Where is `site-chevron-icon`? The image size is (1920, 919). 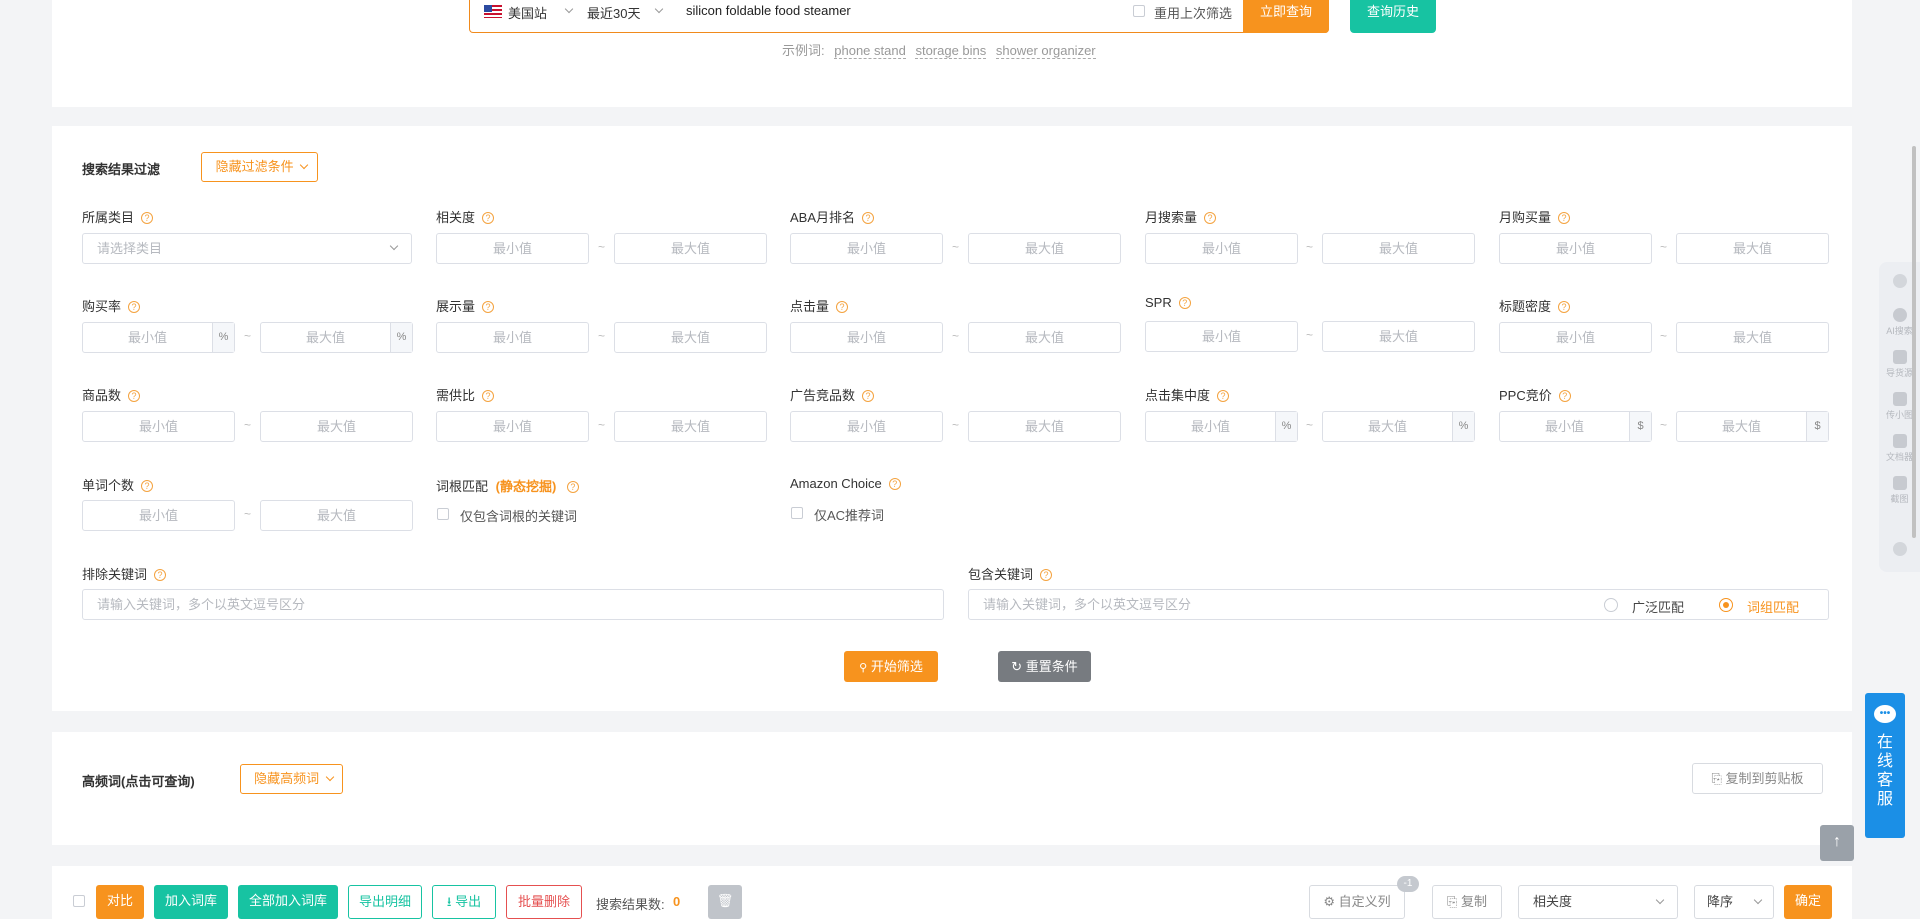 site-chevron-icon is located at coordinates (569, 9).